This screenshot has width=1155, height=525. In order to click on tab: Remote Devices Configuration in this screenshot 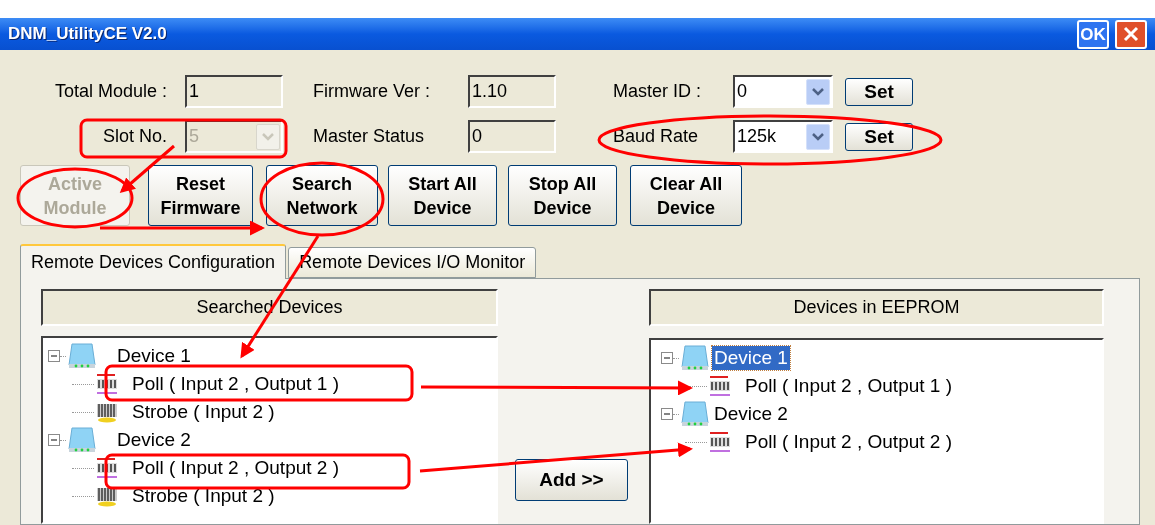, I will do `click(153, 261)`.